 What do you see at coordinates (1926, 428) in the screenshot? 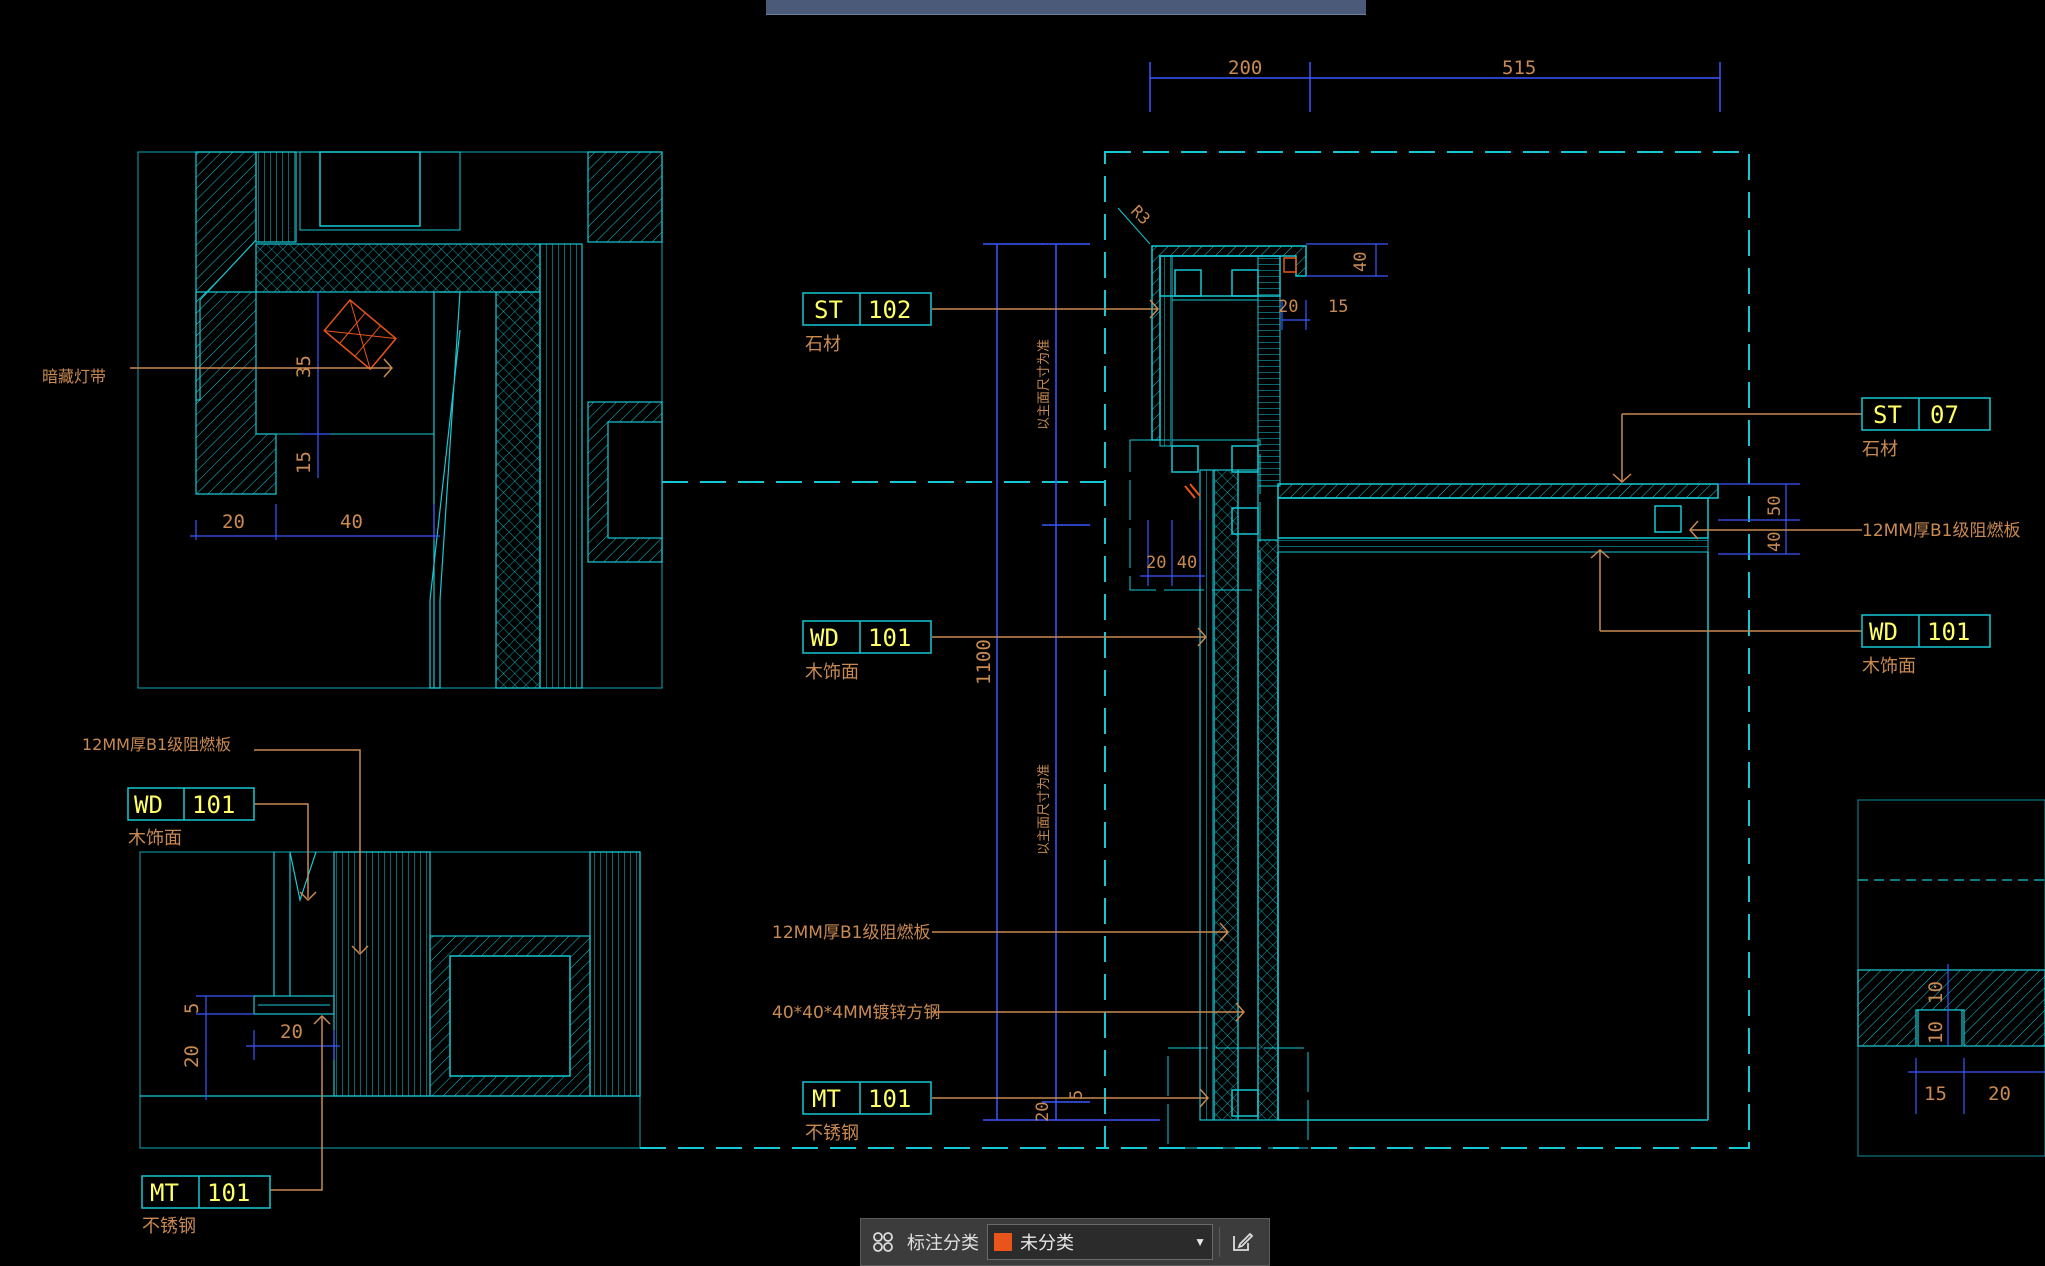
I see `tag-st07: ST 07 石材` at bounding box center [1926, 428].